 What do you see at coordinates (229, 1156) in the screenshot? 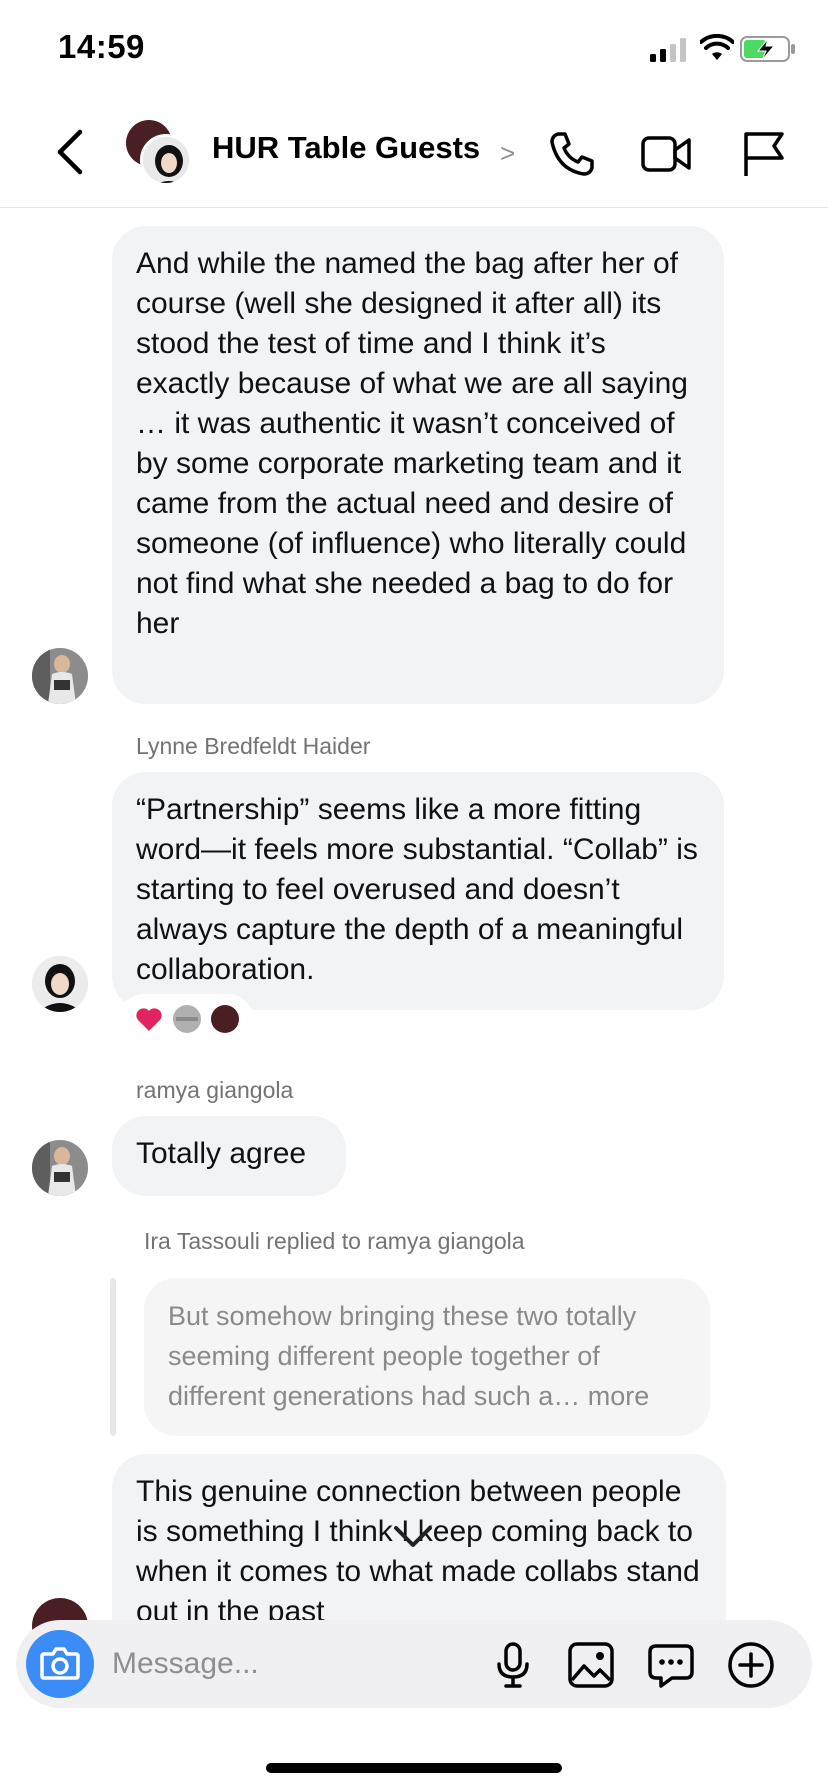
I see `message-bubble: Totally agree` at bounding box center [229, 1156].